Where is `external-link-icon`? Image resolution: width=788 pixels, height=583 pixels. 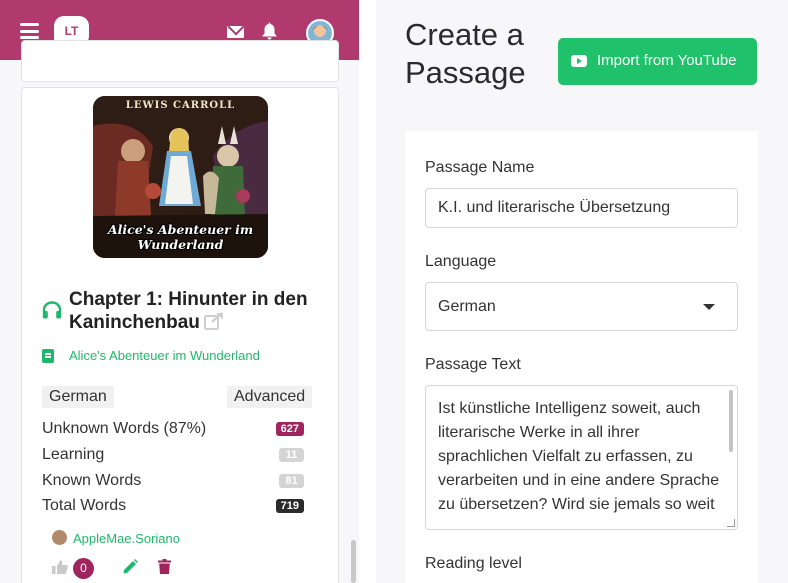 external-link-icon is located at coordinates (213, 321).